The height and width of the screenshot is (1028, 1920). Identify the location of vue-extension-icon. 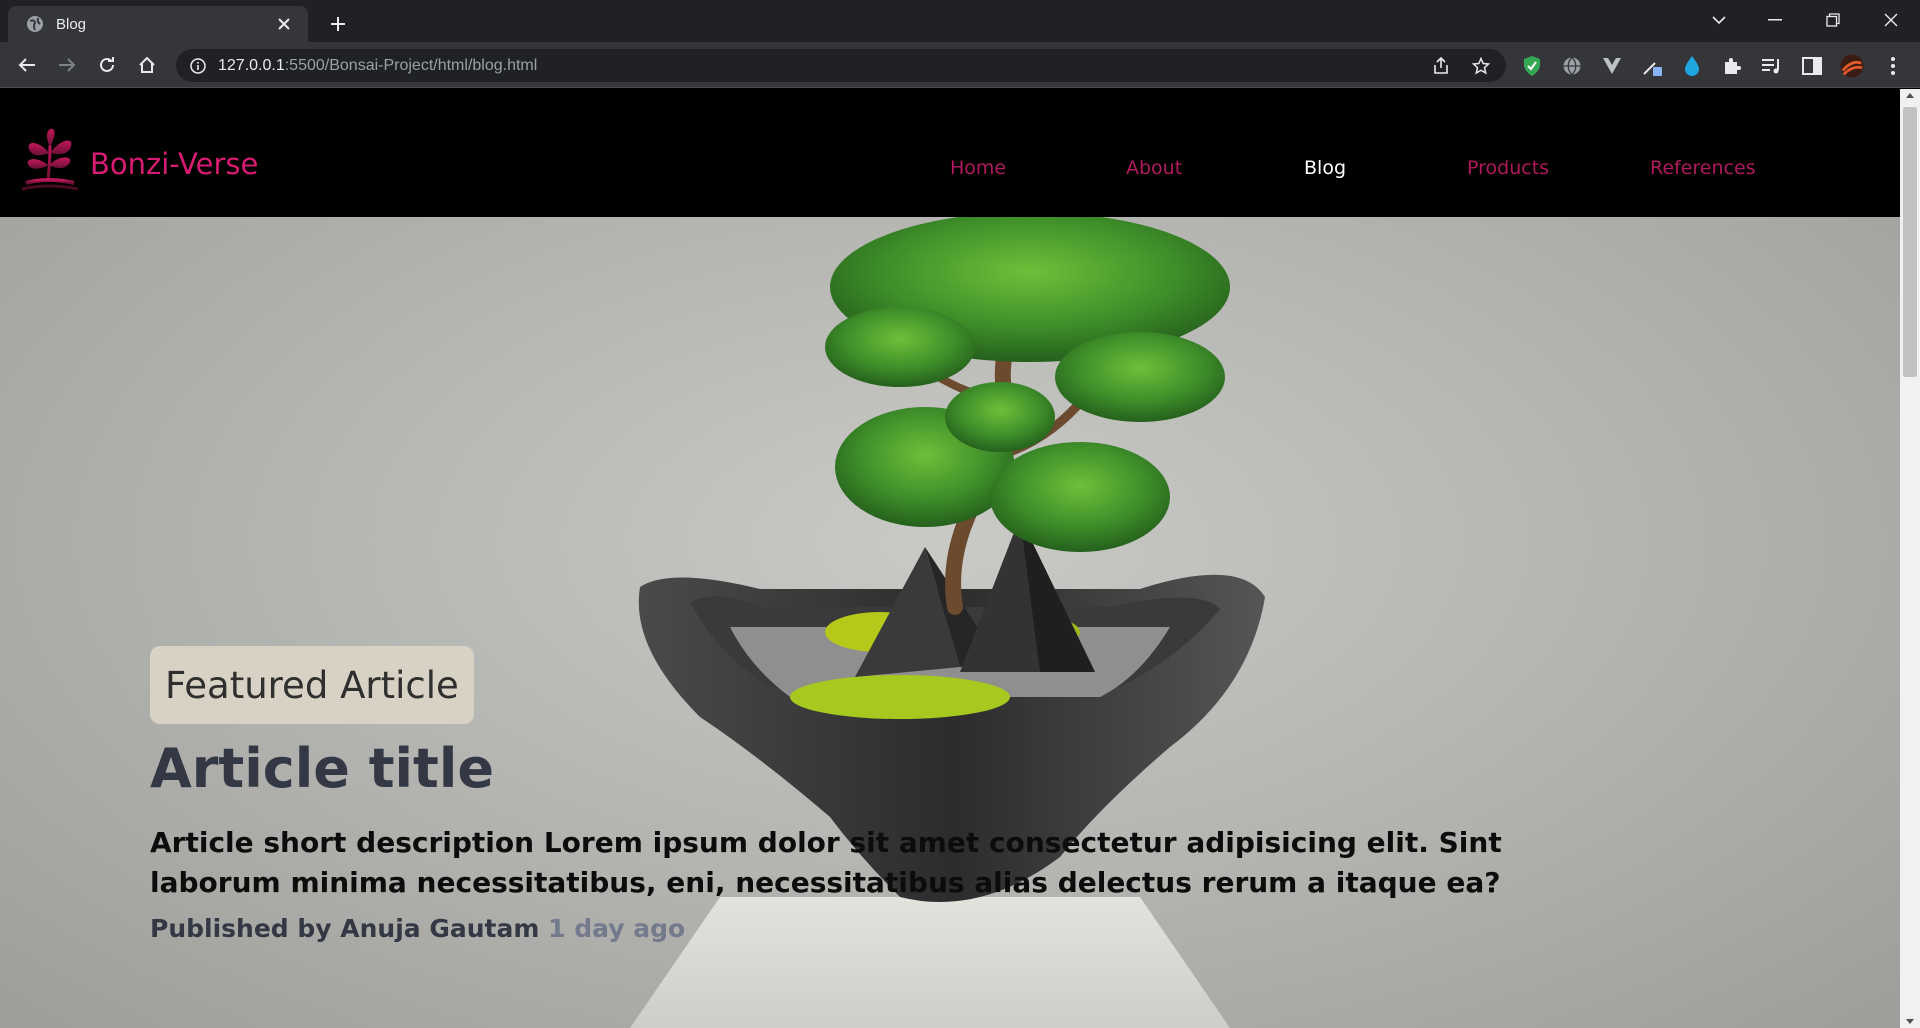
(1612, 66).